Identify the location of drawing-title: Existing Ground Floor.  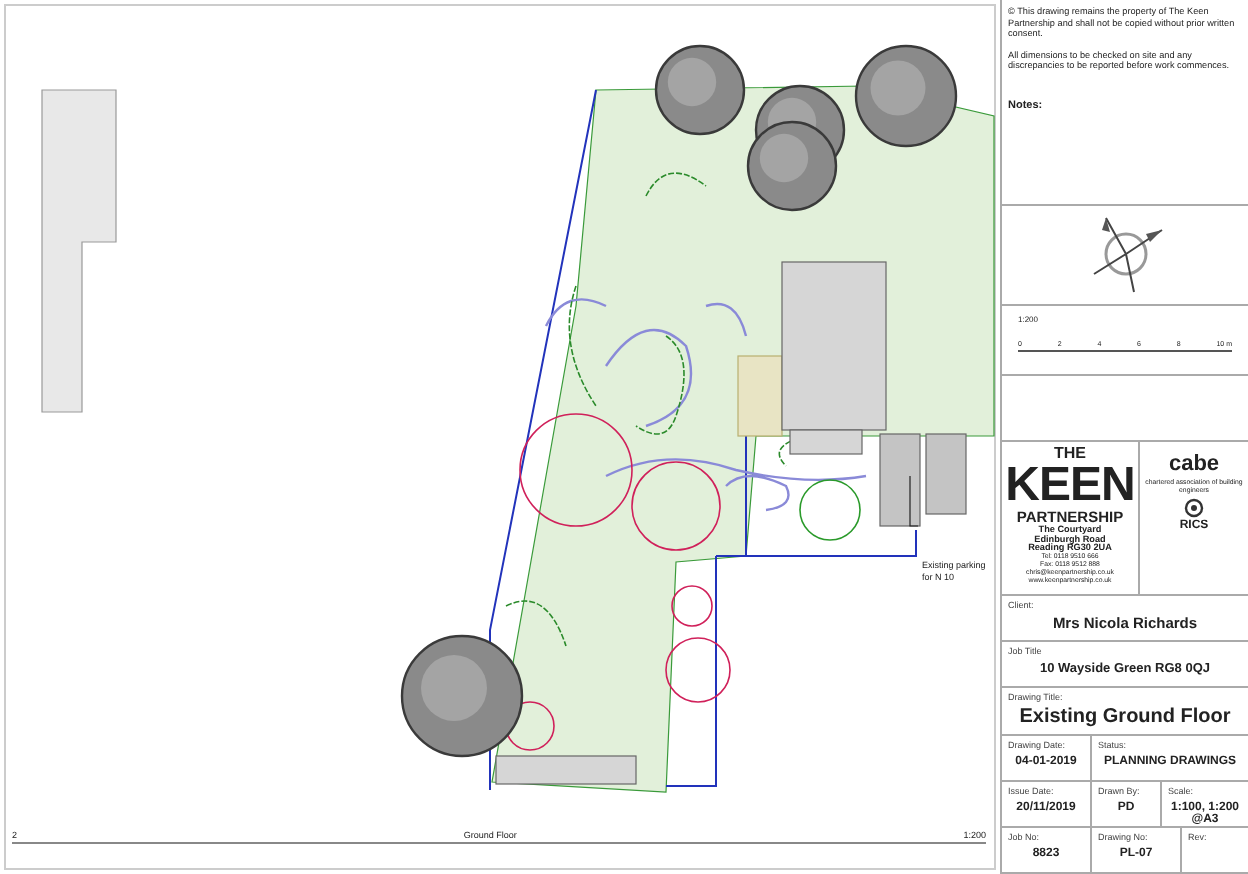
(1125, 717).